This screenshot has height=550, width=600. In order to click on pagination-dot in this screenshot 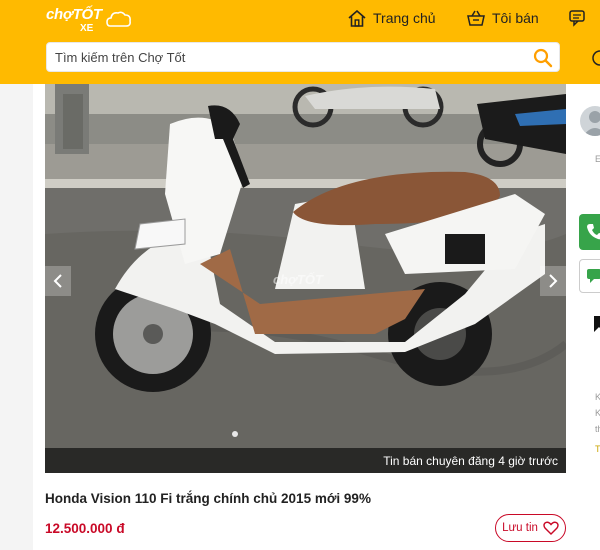, I will do `click(235, 434)`.